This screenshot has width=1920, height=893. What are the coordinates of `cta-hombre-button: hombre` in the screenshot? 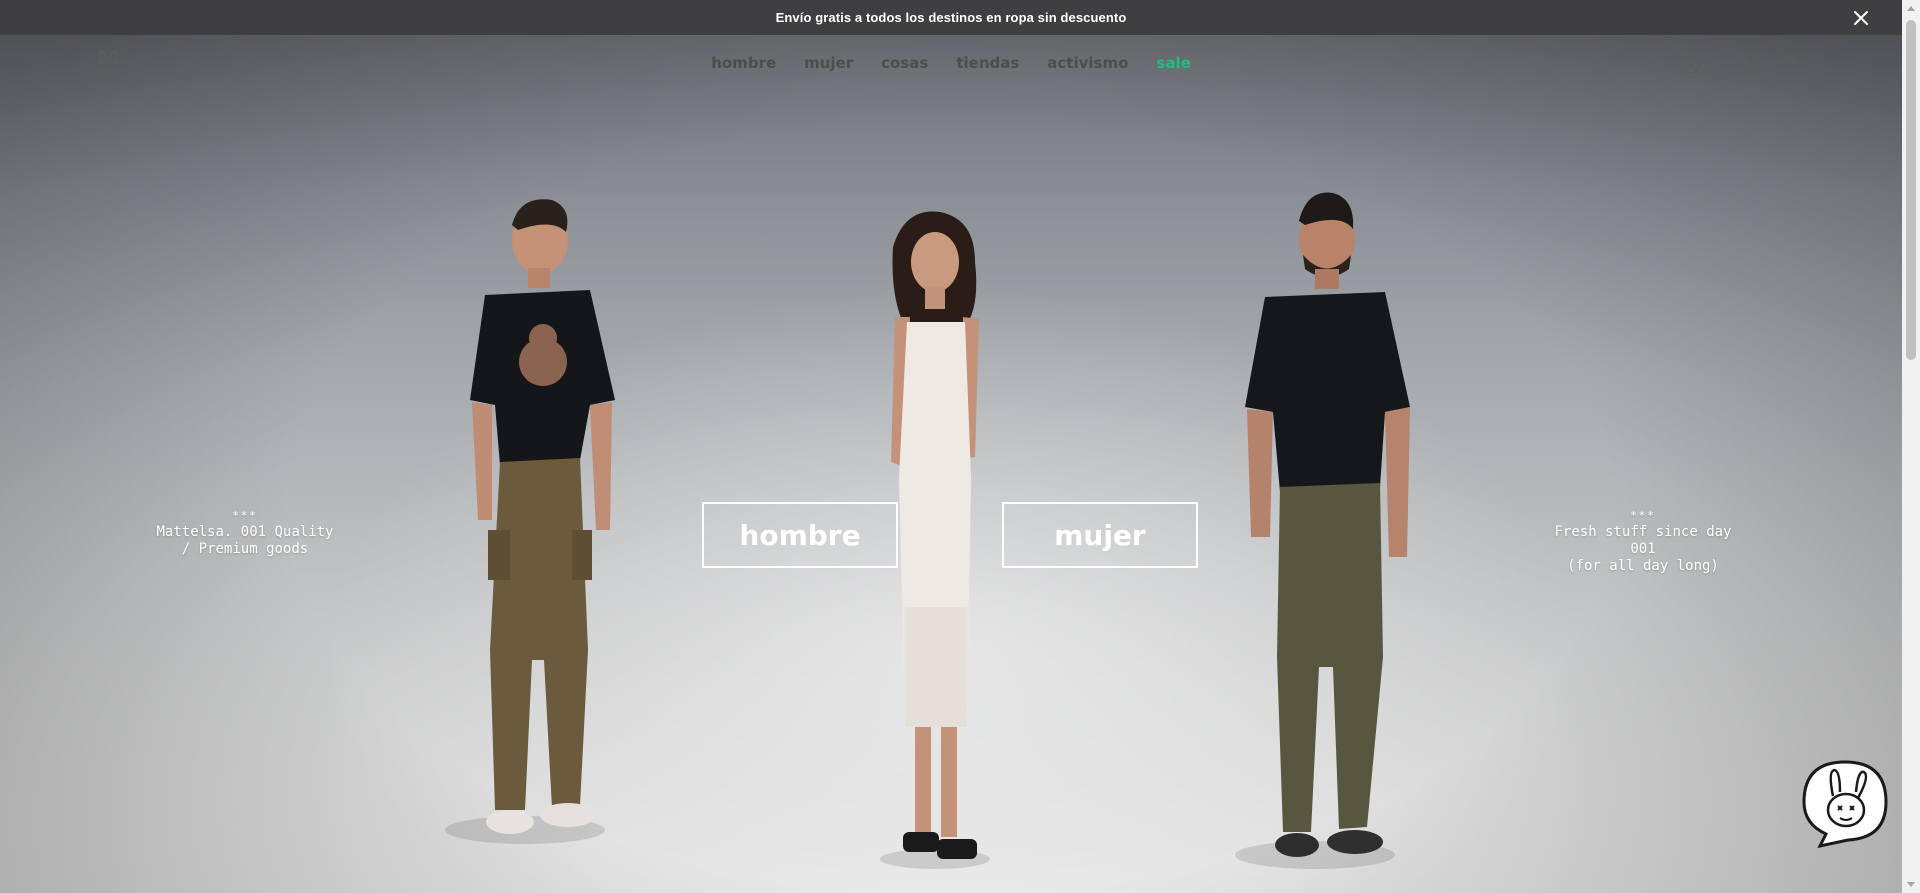 It's located at (800, 535).